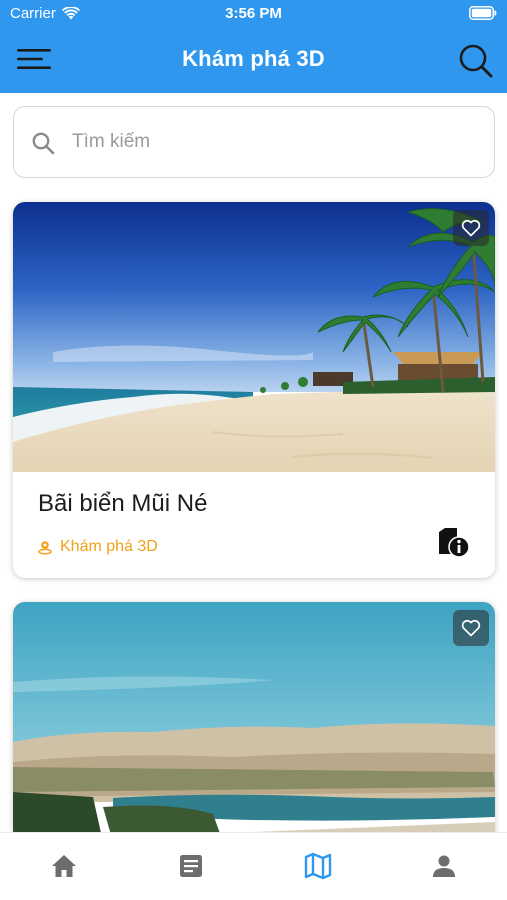  I want to click on map-icon, so click(318, 866).